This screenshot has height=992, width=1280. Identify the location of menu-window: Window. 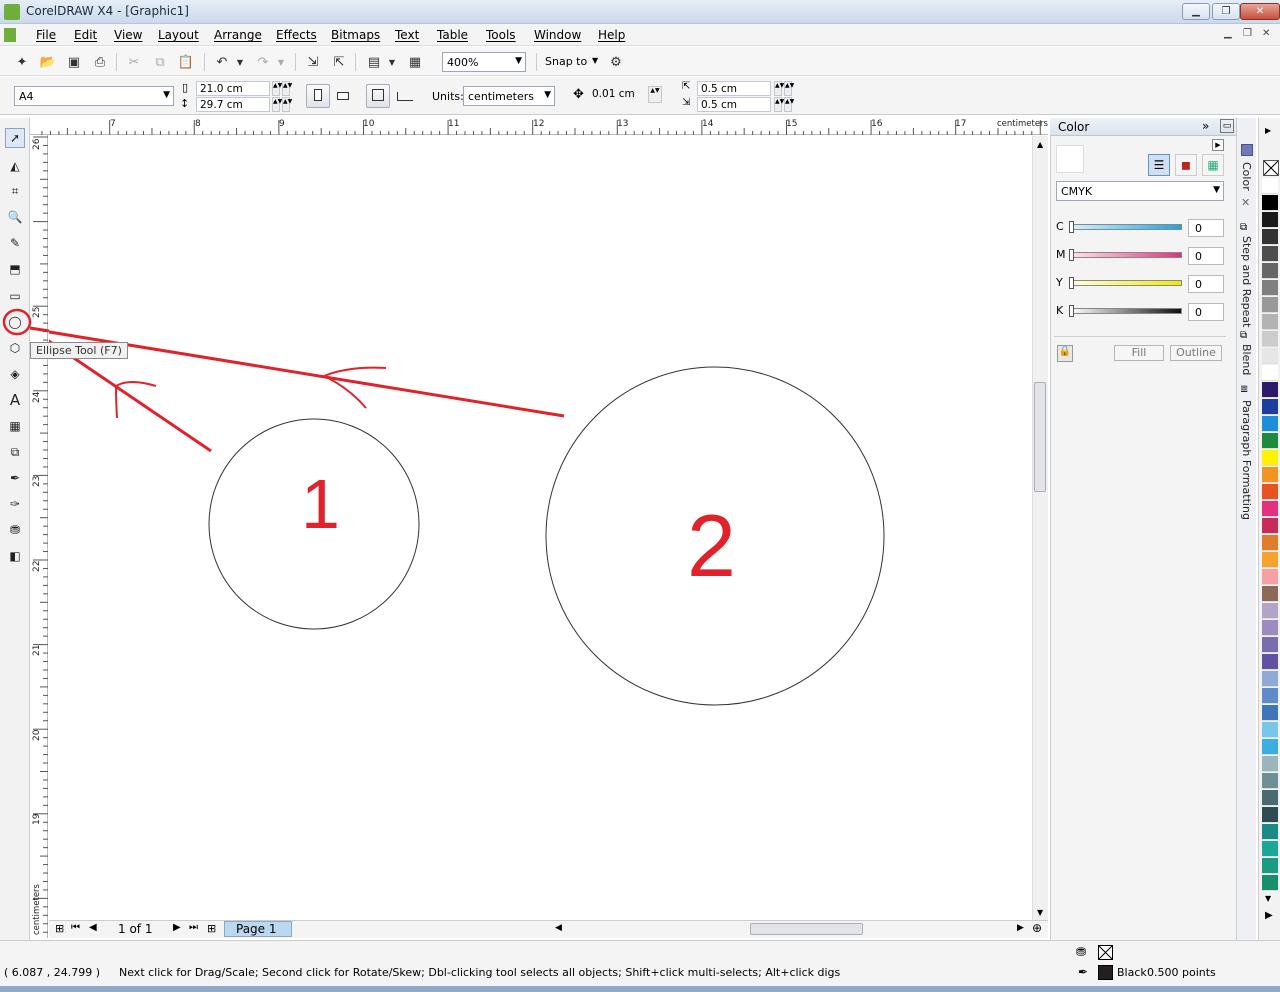
(557, 35).